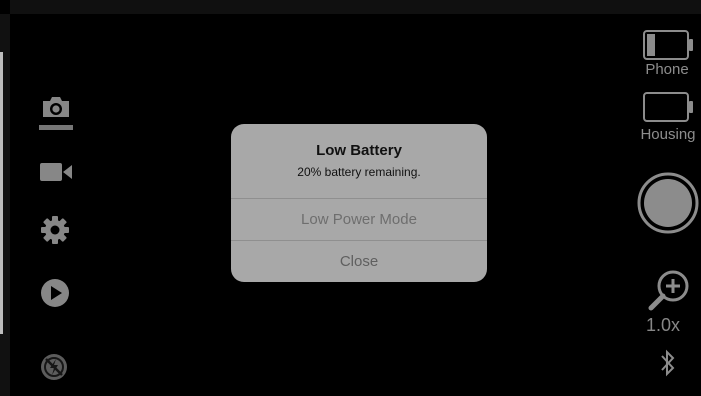  Describe the element at coordinates (359, 261) in the screenshot. I see `close-button: Close` at that location.